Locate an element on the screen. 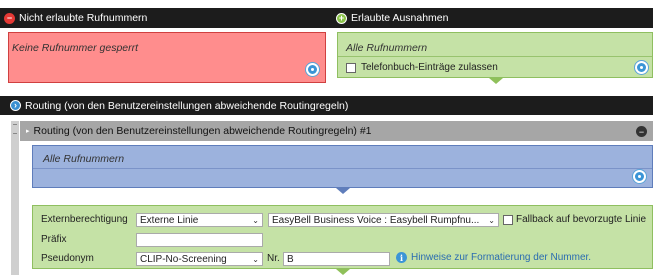  drag-handle is located at coordinates (15, 198).